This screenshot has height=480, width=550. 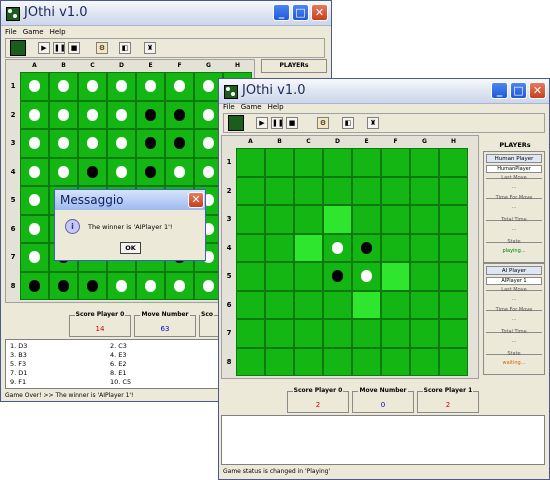 I want to click on stop-icon: ■, so click(x=74, y=48).